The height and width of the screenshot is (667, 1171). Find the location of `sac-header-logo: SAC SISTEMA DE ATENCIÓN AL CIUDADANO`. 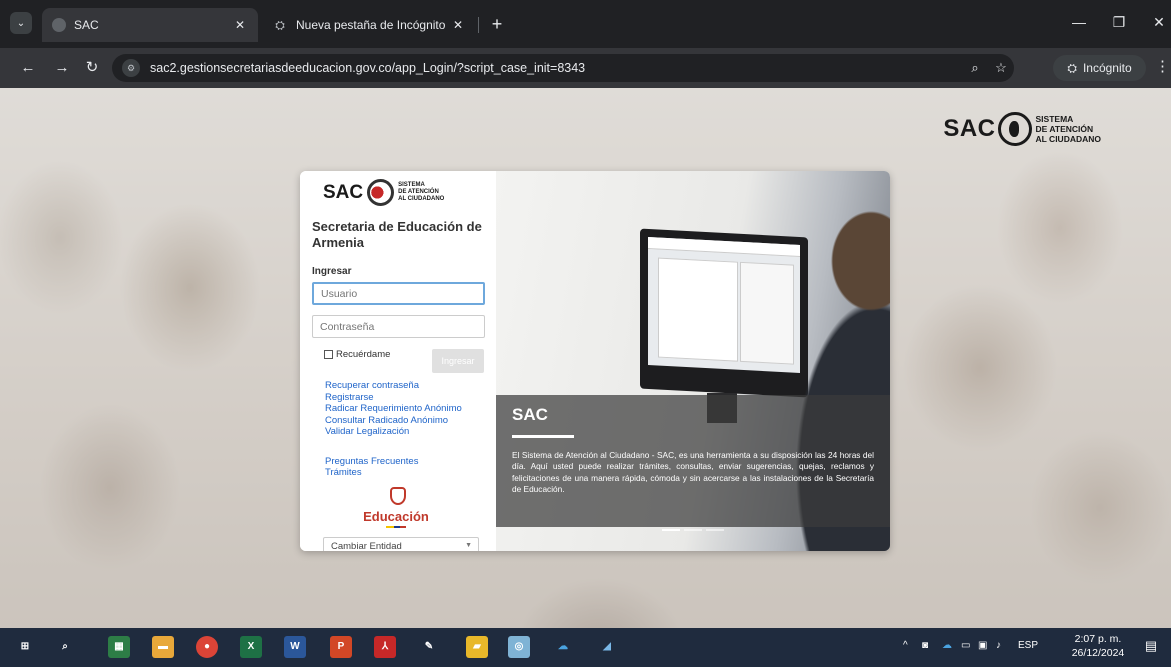

sac-header-logo: SAC SISTEMA DE ATENCIÓN AL CIUDADANO is located at coordinates (1022, 129).